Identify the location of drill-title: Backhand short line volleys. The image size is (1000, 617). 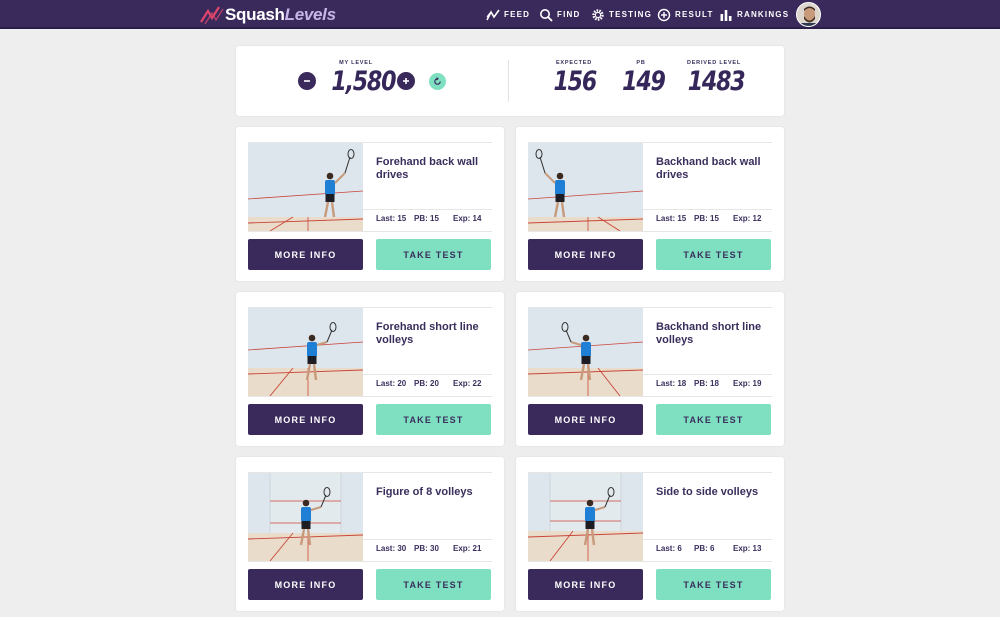
(709, 333).